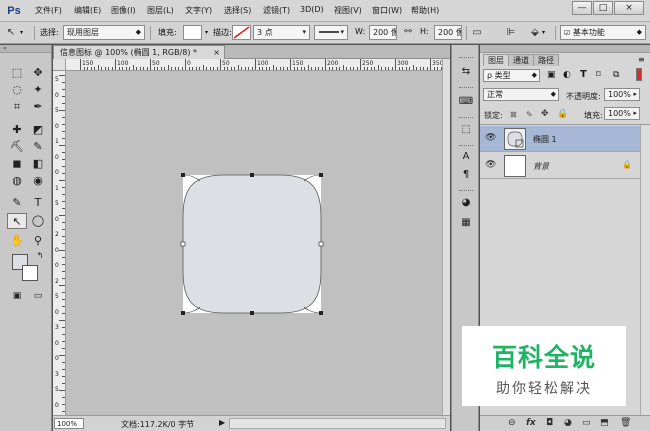 The width and height of the screenshot is (650, 431). Describe the element at coordinates (17, 107) in the screenshot. I see `crop-tool-icon: ⌗` at that location.